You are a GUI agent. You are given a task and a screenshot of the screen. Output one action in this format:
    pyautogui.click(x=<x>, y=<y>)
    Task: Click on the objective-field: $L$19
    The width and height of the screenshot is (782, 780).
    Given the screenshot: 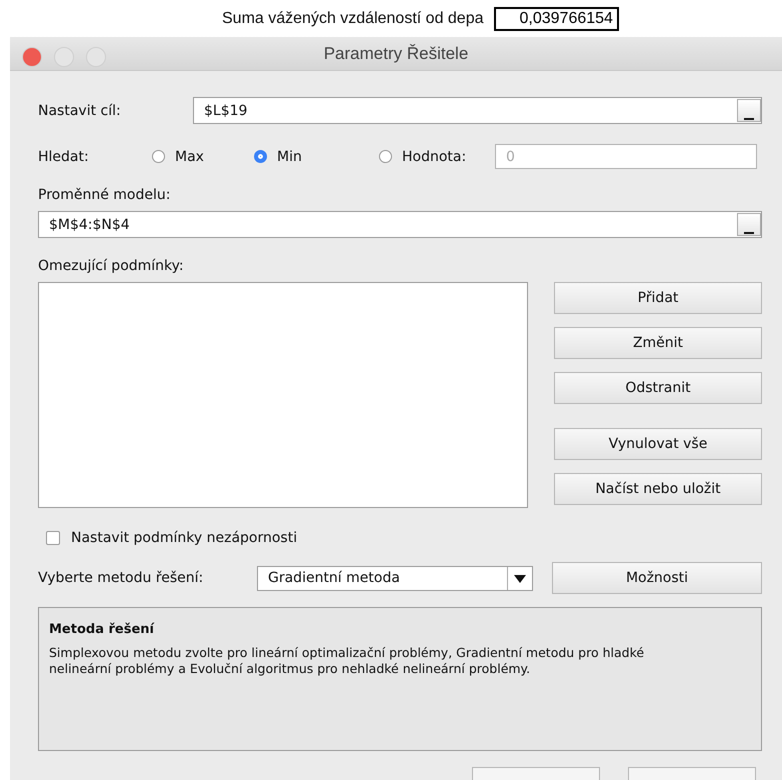 What is the action you would take?
    pyautogui.click(x=477, y=110)
    